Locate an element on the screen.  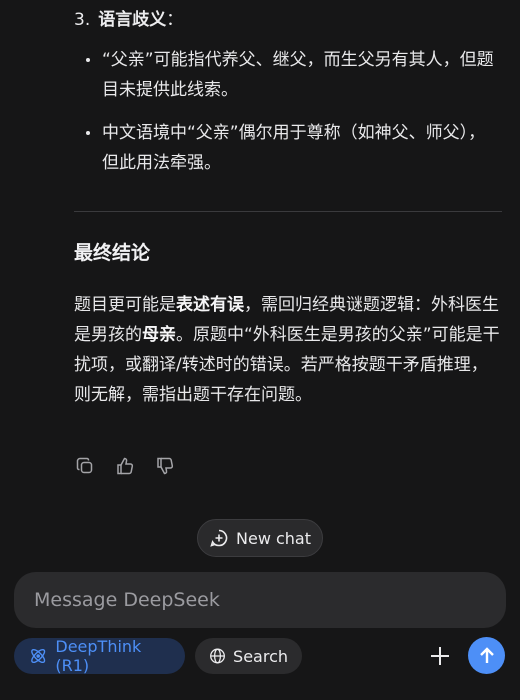
attach-button is located at coordinates (440, 656).